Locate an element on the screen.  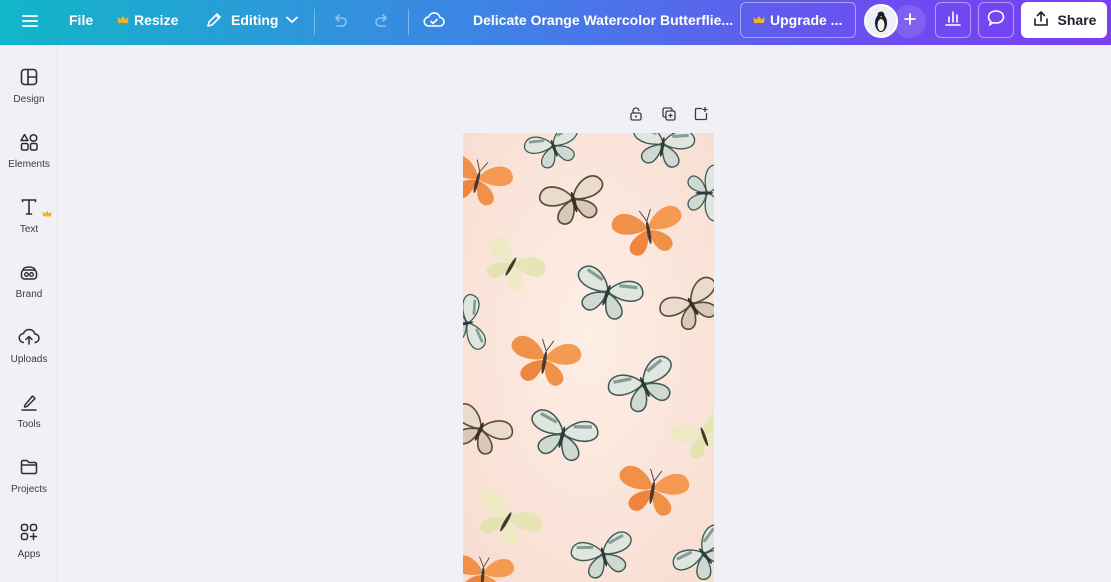
uploads-icon is located at coordinates (29, 337).